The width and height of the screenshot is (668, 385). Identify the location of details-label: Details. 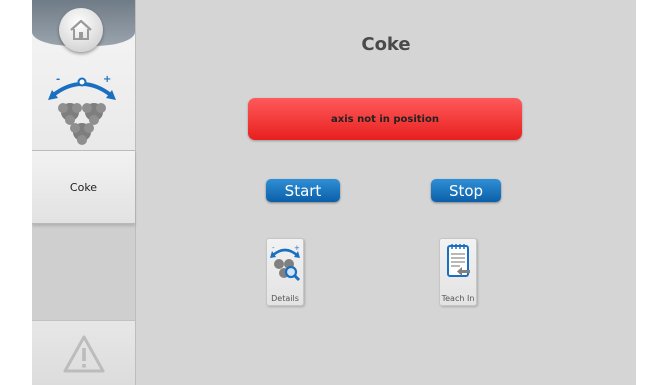
(285, 298).